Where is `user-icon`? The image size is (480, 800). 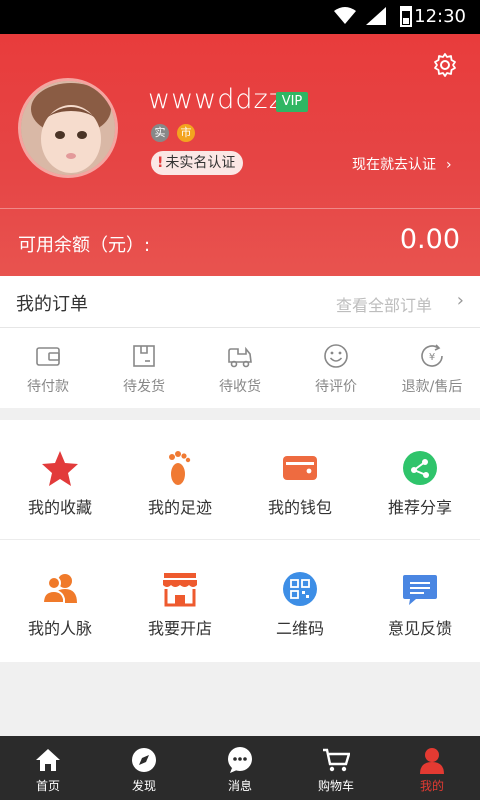
user-icon is located at coordinates (432, 761).